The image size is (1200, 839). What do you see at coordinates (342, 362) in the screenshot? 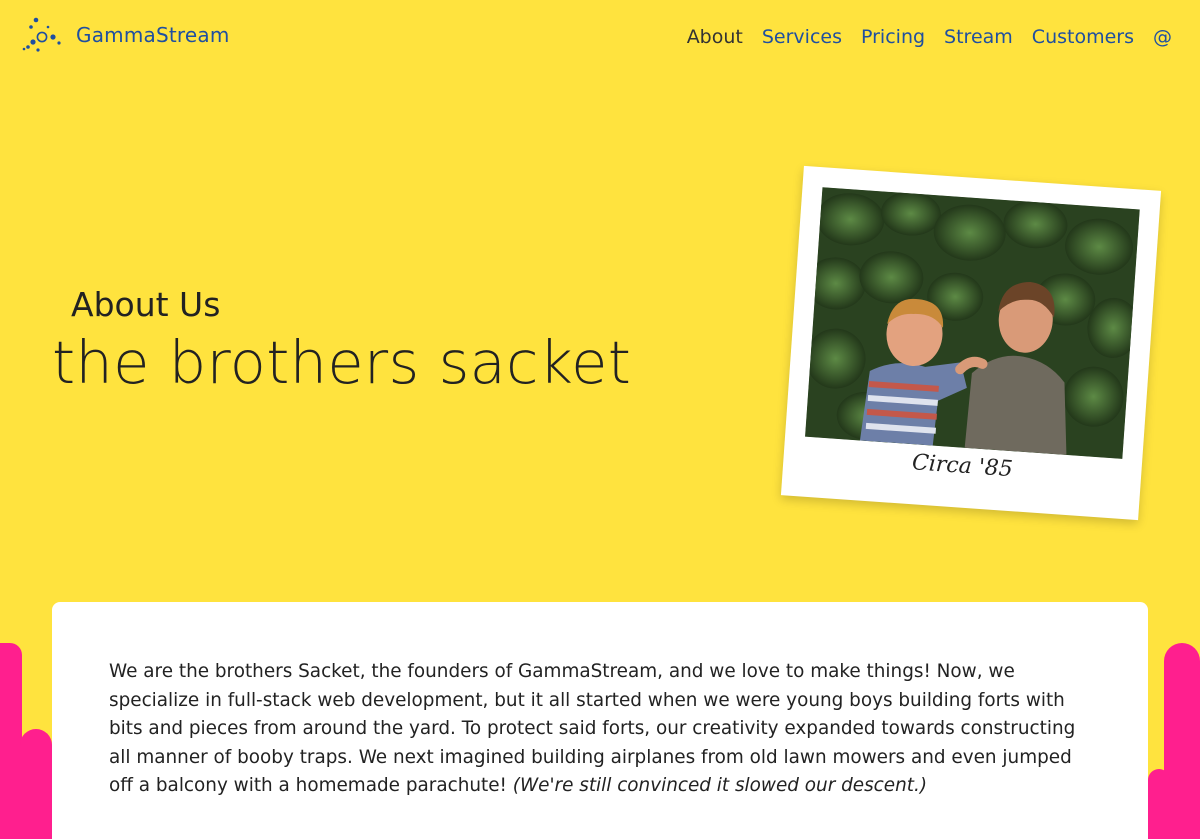
I see `page-title: the brothers sacket` at bounding box center [342, 362].